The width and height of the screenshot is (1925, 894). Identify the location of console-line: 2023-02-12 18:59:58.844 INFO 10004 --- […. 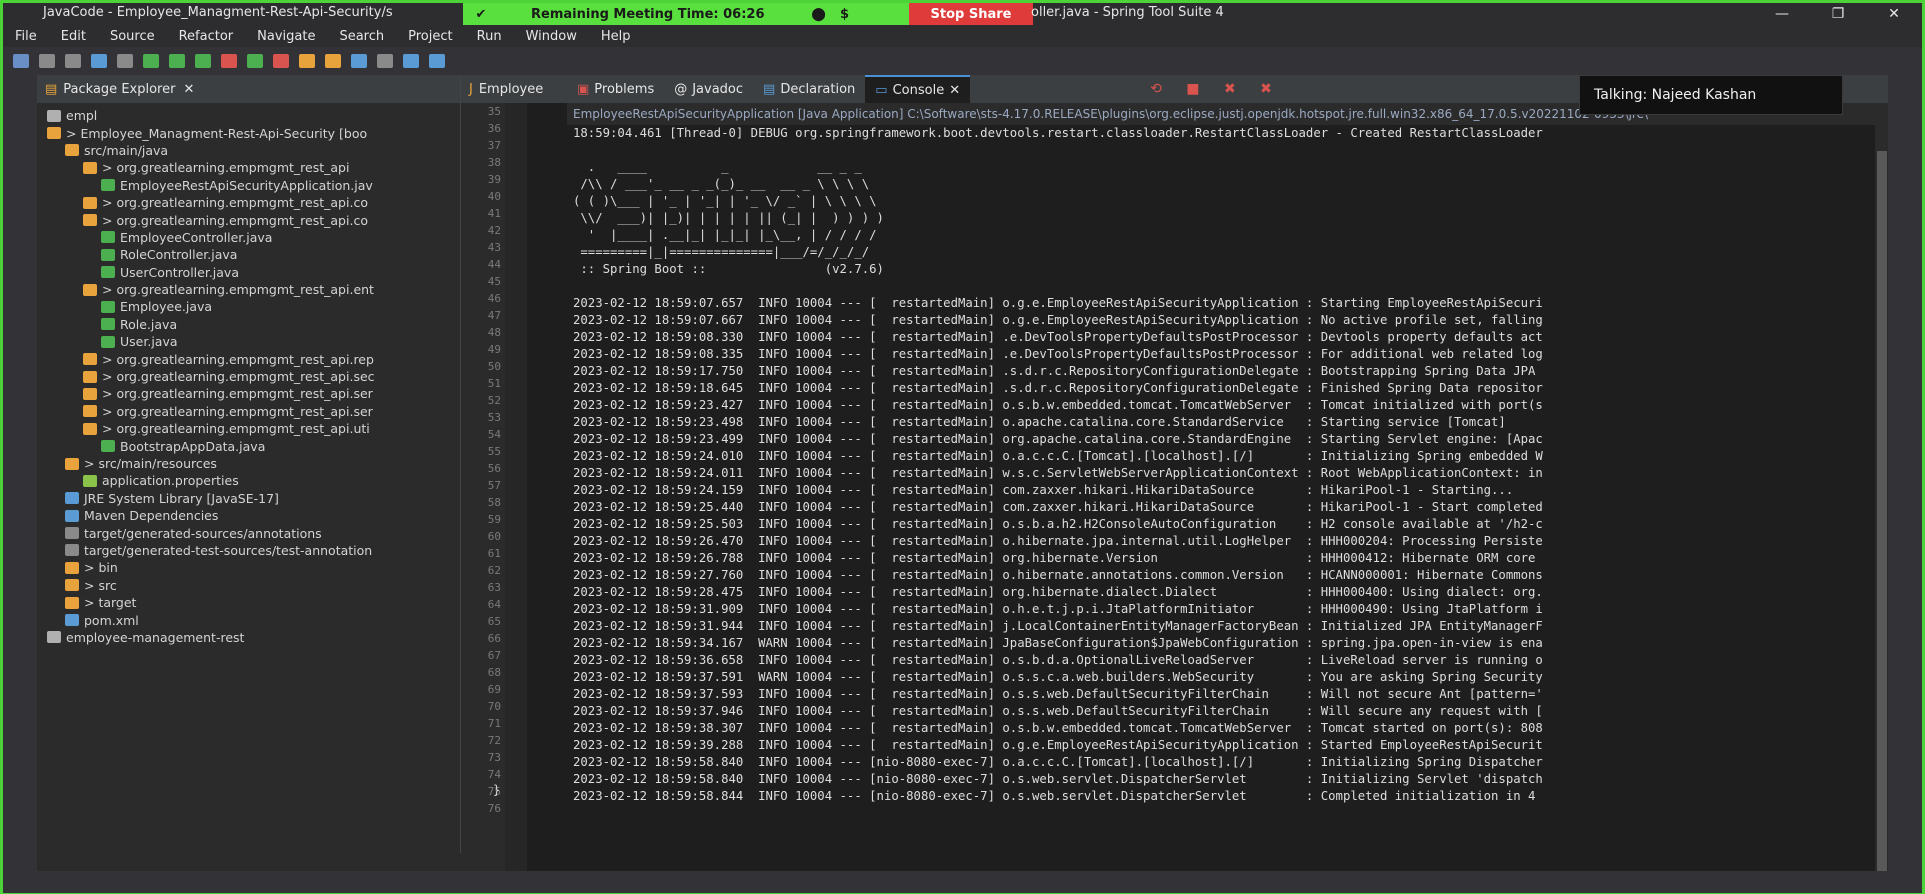
(1054, 796).